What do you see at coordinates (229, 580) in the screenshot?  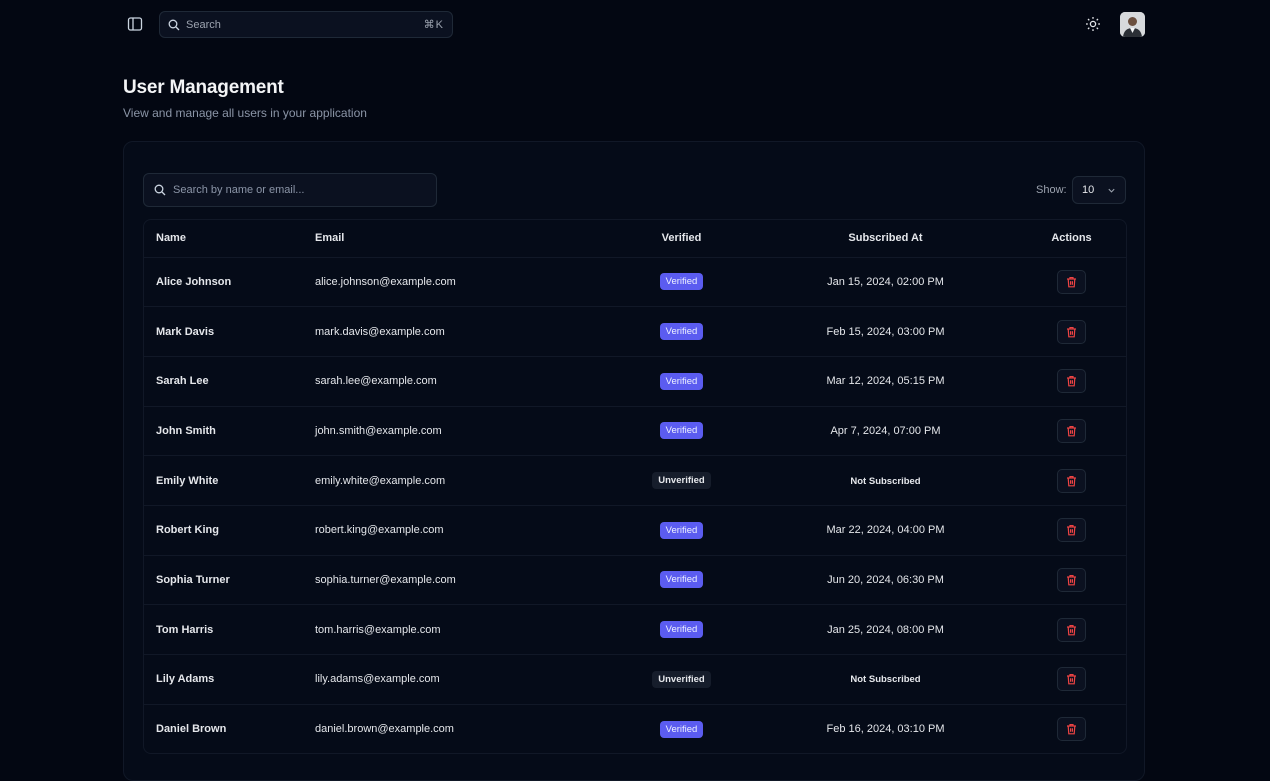 I see `user-name: Sophia Turner` at bounding box center [229, 580].